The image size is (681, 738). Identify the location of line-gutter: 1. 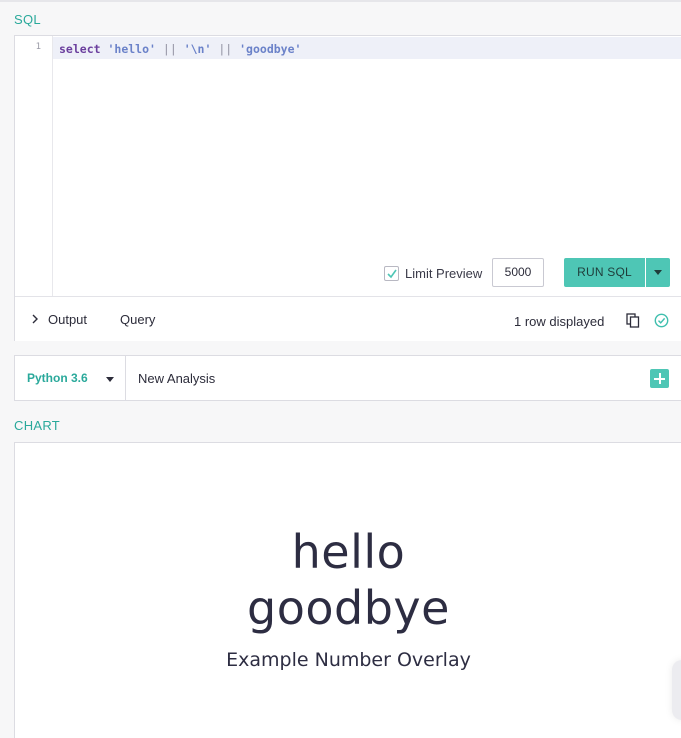
(34, 166).